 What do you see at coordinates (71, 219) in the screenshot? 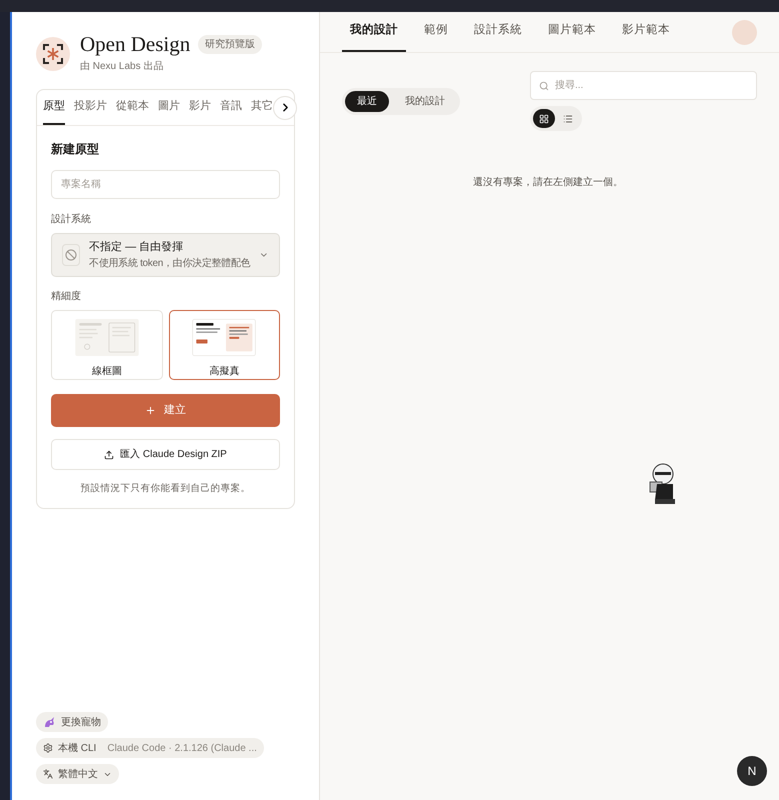
I see `design-system-label: 設計系統` at bounding box center [71, 219].